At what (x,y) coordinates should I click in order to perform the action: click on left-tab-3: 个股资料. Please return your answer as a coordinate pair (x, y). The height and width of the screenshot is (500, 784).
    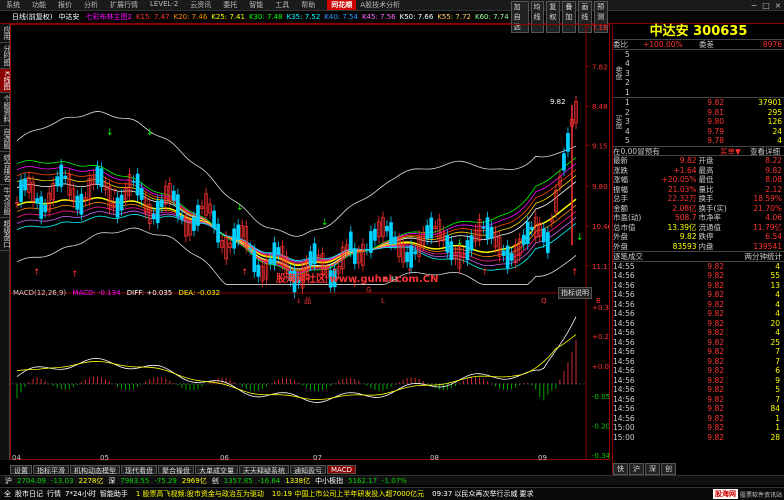
    Looking at the image, I should click on (5, 109).